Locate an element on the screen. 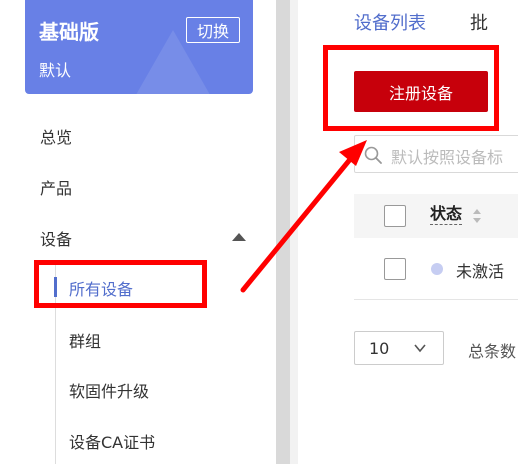 The height and width of the screenshot is (464, 518). table-header: 状态 is located at coordinates (436, 216).